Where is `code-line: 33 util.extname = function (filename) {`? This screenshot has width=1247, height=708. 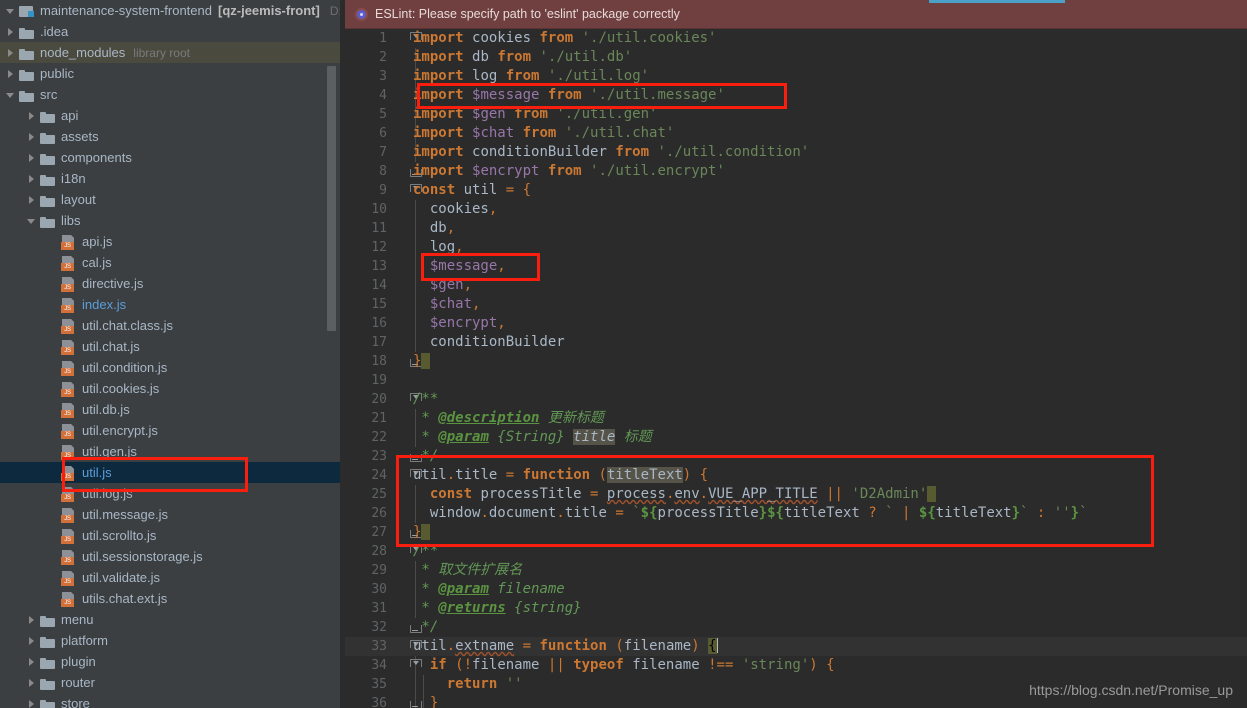 code-line: 33 util.extname = function (filename) { is located at coordinates (796, 646).